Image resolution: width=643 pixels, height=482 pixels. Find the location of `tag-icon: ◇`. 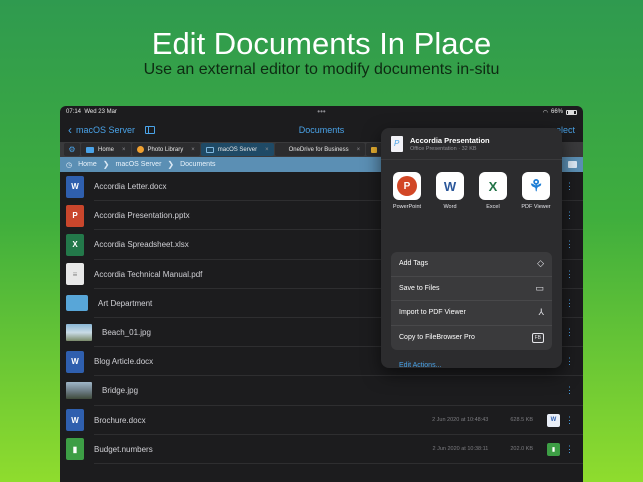

tag-icon: ◇ is located at coordinates (540, 263).